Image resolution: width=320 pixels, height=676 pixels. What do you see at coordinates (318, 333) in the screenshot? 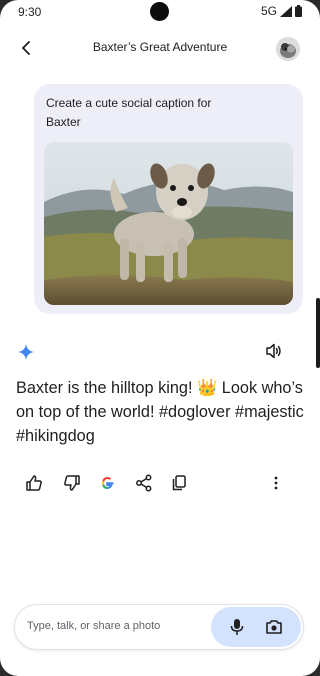
I see `side-button` at bounding box center [318, 333].